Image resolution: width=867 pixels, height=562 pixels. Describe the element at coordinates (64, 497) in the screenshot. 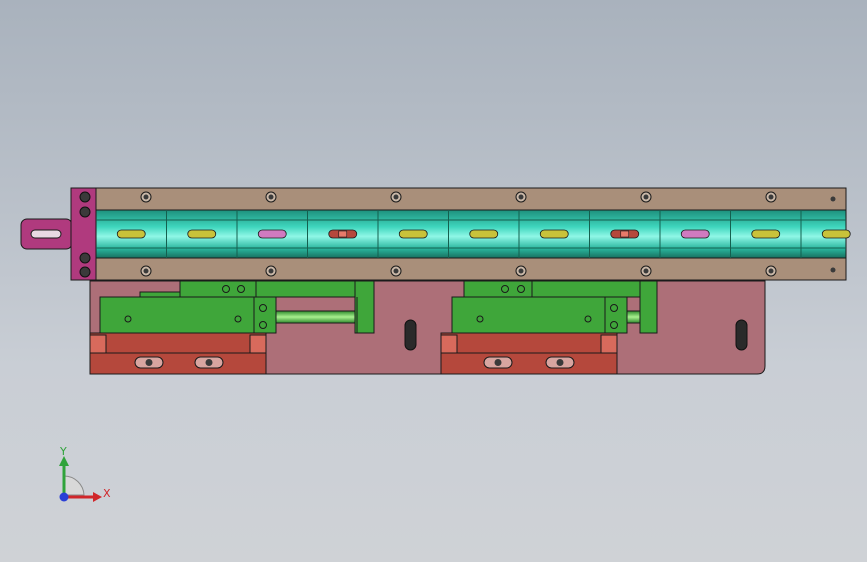

I see `z-axis-dot` at that location.